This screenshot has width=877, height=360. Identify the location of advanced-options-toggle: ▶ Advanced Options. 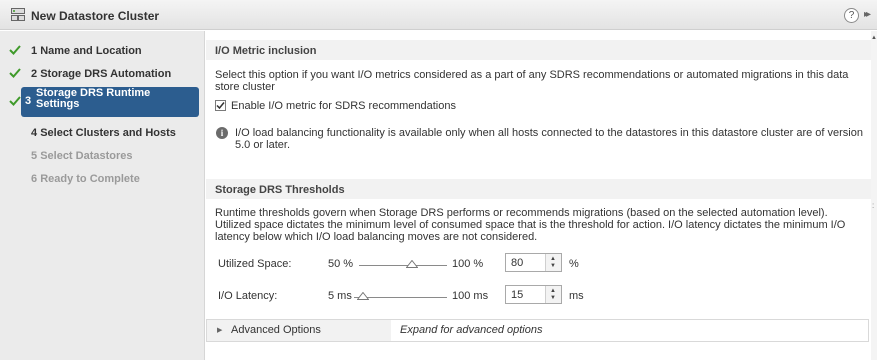
(299, 330).